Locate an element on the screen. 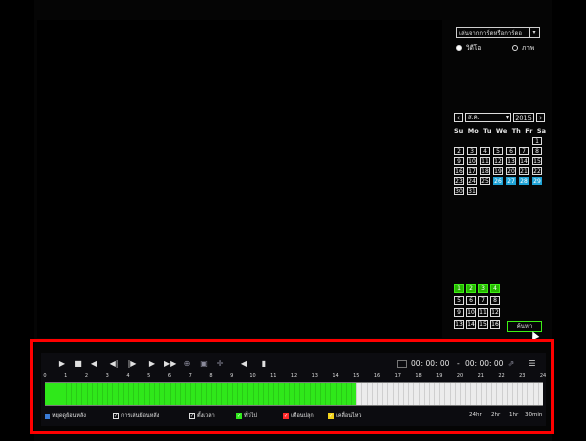 This screenshot has height=441, width=586. calendar-day: 23 is located at coordinates (459, 181).